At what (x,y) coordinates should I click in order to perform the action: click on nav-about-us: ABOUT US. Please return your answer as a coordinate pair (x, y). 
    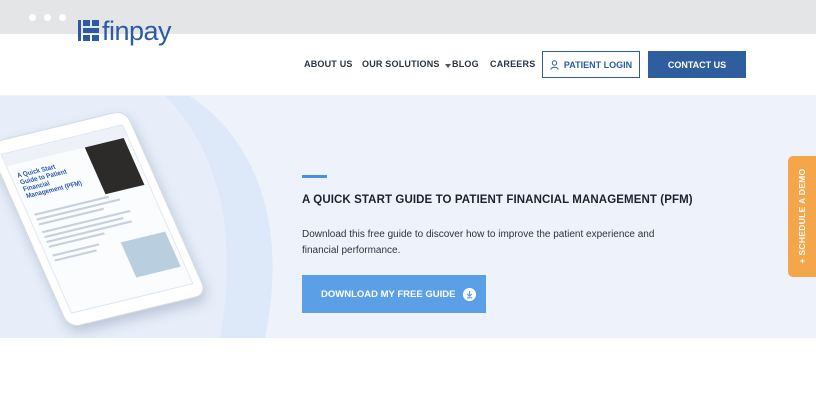
    Looking at the image, I should click on (328, 64).